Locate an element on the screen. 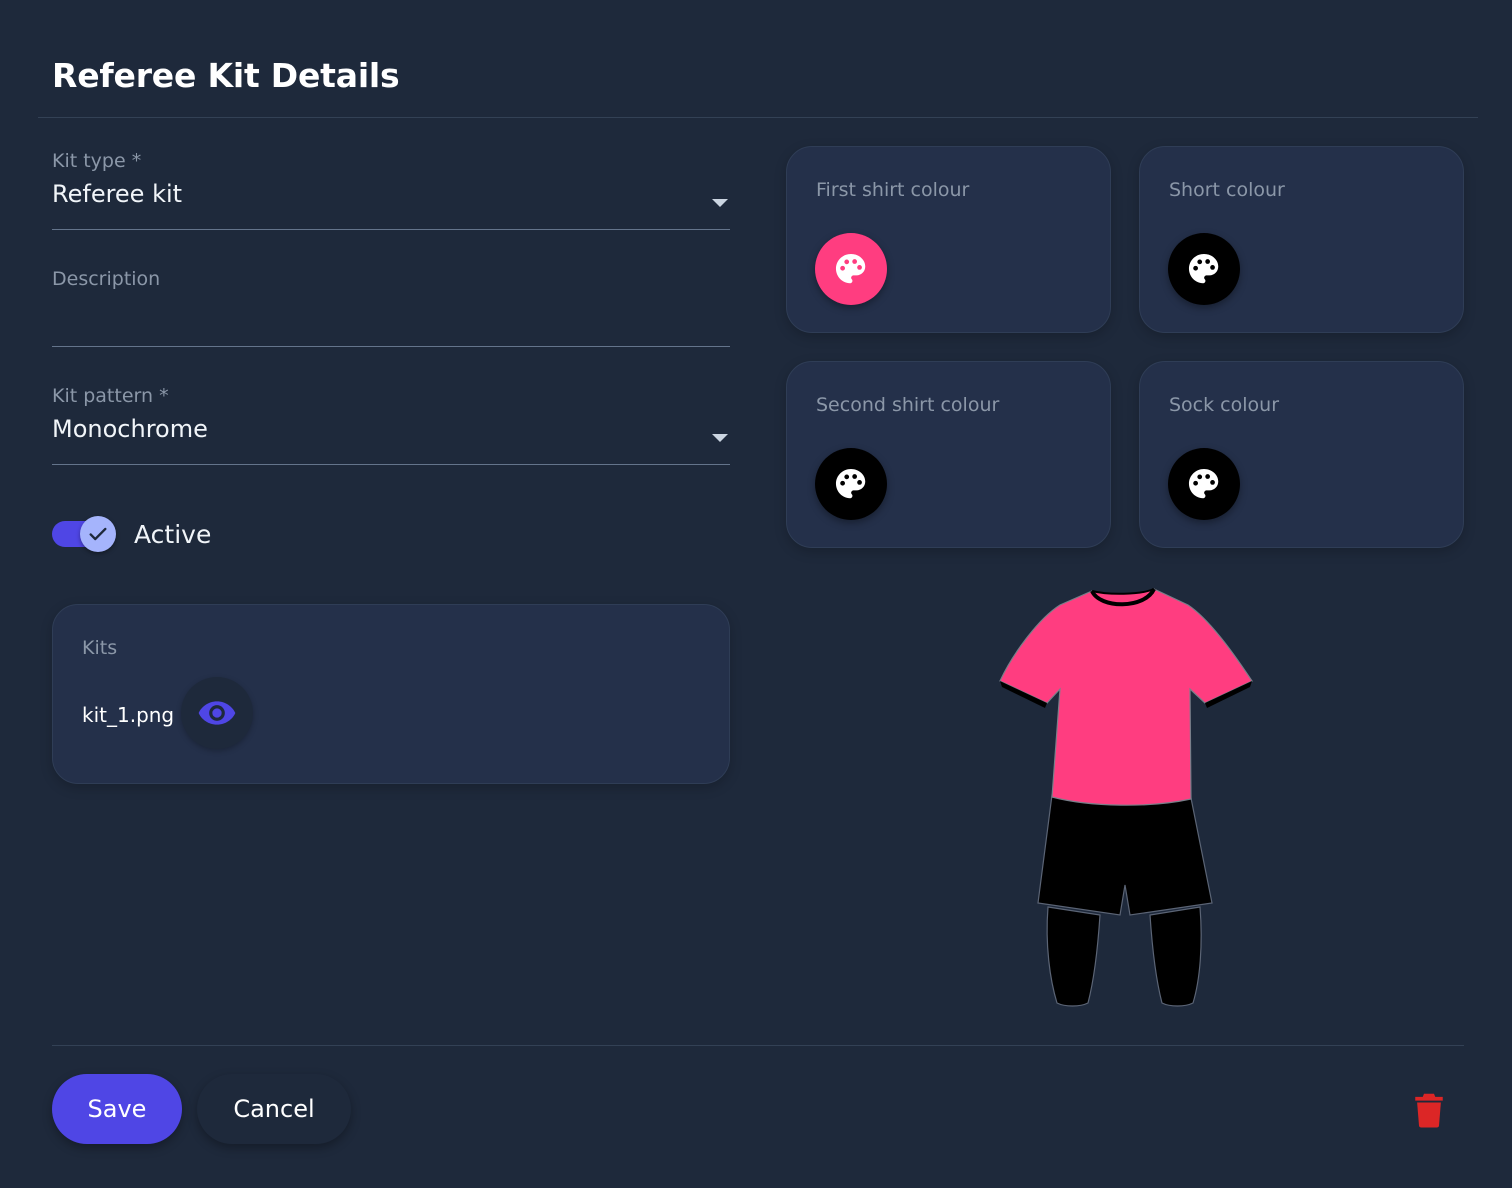  description-field: Description is located at coordinates (391, 307).